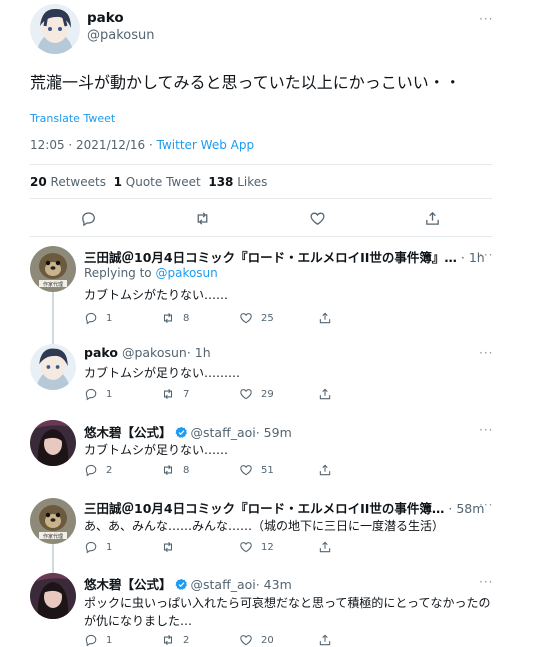 Image resolution: width=559 pixels, height=647 pixels. What do you see at coordinates (284, 256) in the screenshot?
I see `reply-author: 三田誠＠10月4日コミック『ロード・エルメロイII世の事件簿』… · 1h` at bounding box center [284, 256].